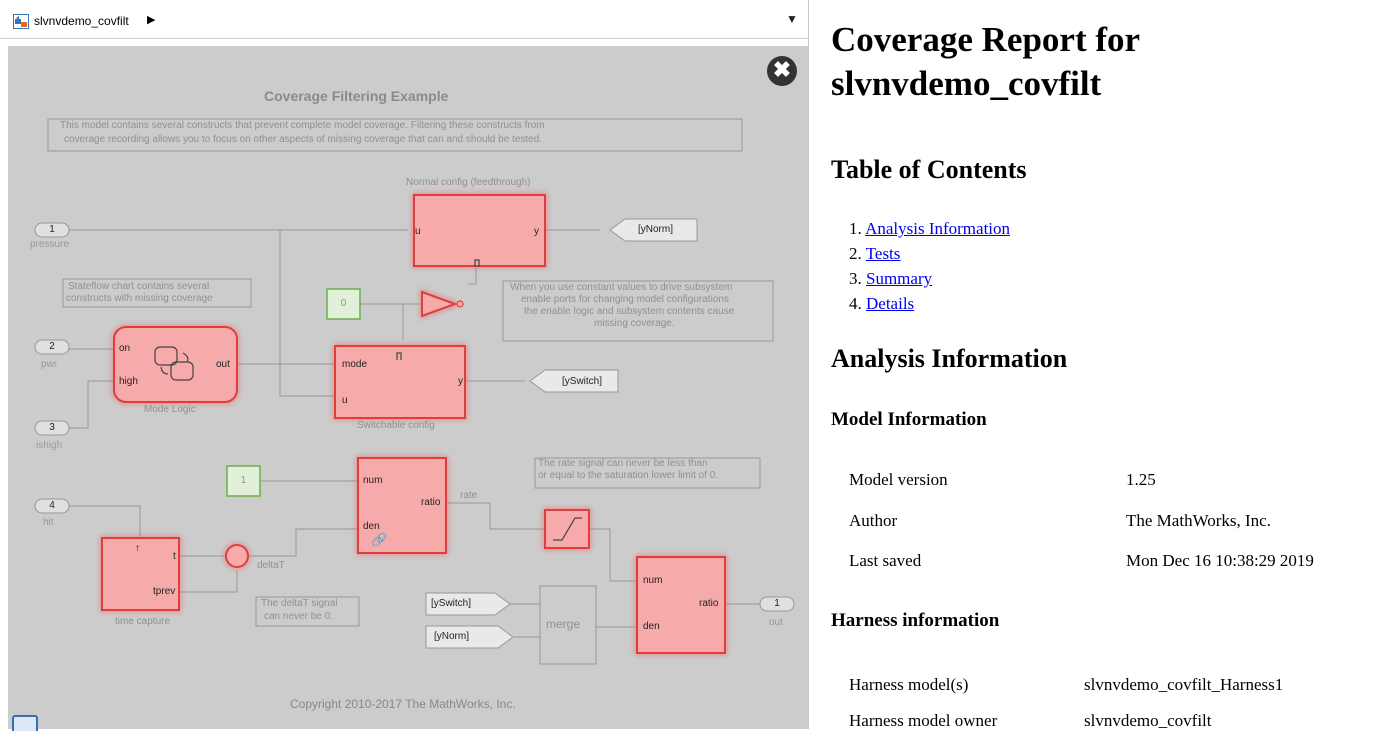  I want to click on inport1-name: pressure, so click(49, 244).